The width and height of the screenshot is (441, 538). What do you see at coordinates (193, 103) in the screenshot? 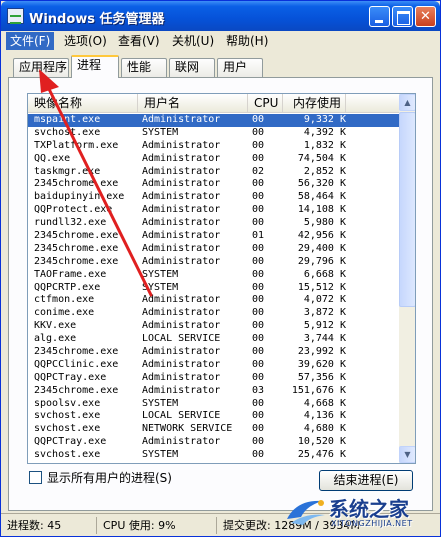
I see `column-user-name: 用户名` at bounding box center [193, 103].